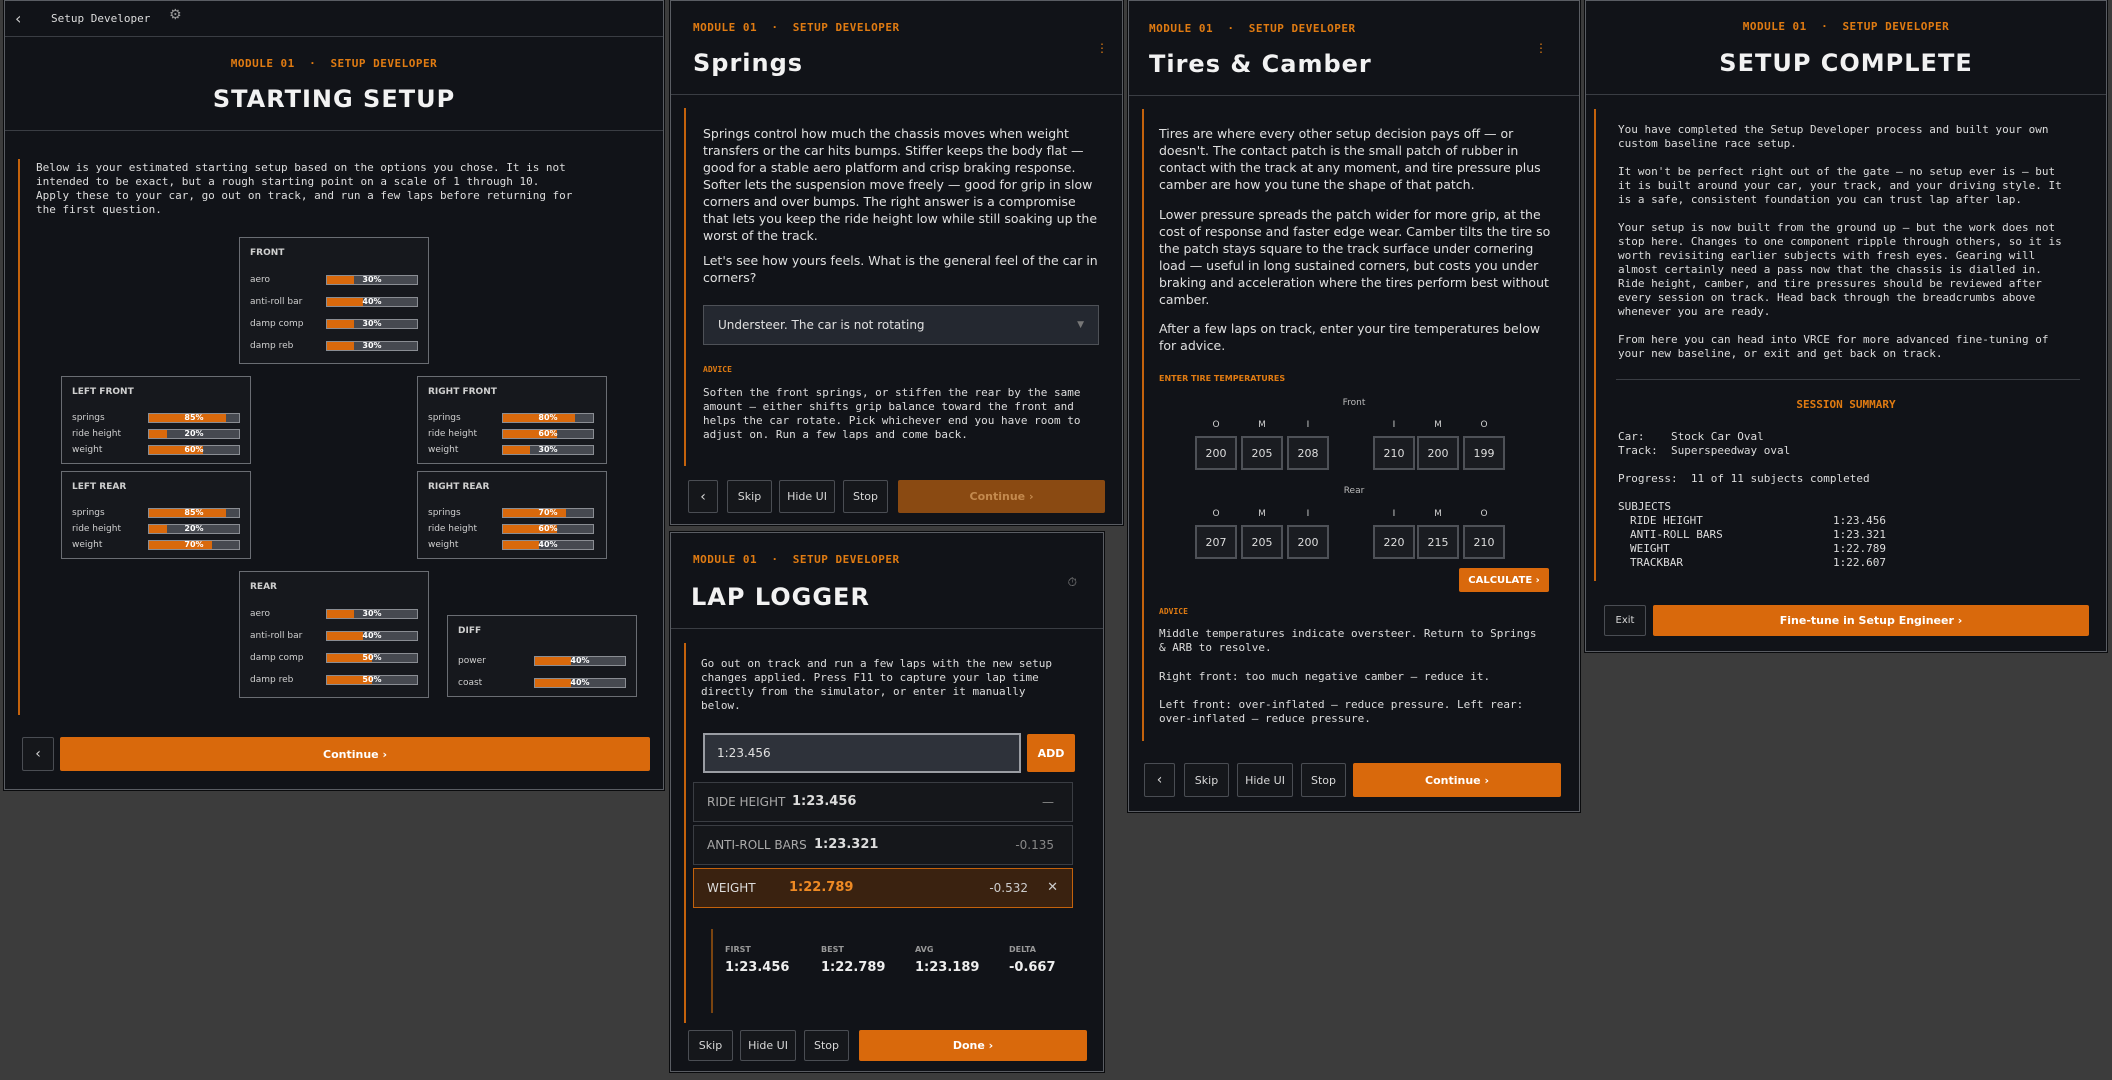  Describe the element at coordinates (1871, 620) in the screenshot. I see `fine-tune-button: Fine-tune in Setup Engineer ›` at that location.